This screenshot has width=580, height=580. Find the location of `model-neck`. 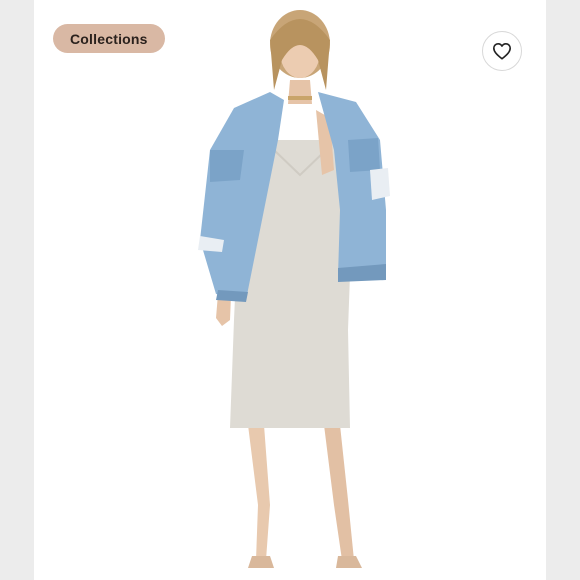

model-neck is located at coordinates (300, 92).